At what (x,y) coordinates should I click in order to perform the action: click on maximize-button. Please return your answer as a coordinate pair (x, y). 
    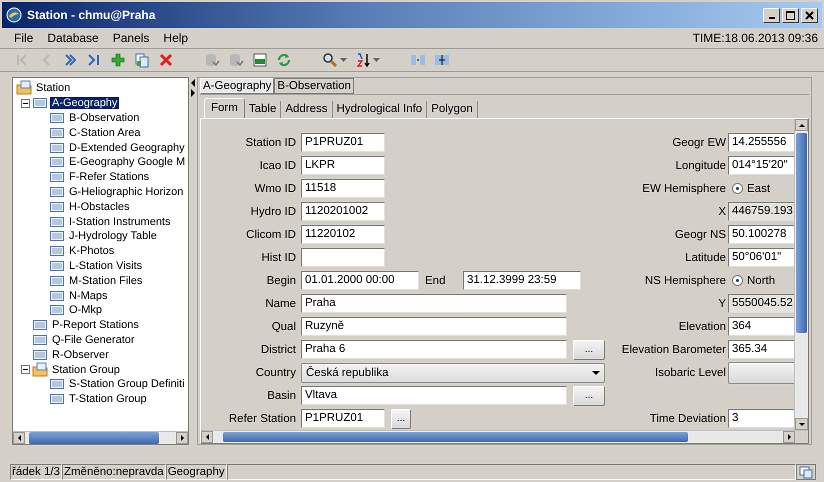
    Looking at the image, I should click on (790, 15).